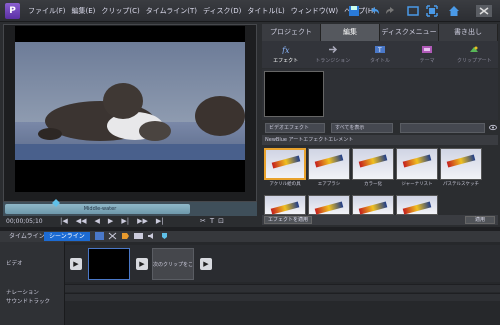 The height and width of the screenshot is (325, 500). Describe the element at coordinates (222, 11) in the screenshot. I see `menu-disc: ディスク(D)` at that location.